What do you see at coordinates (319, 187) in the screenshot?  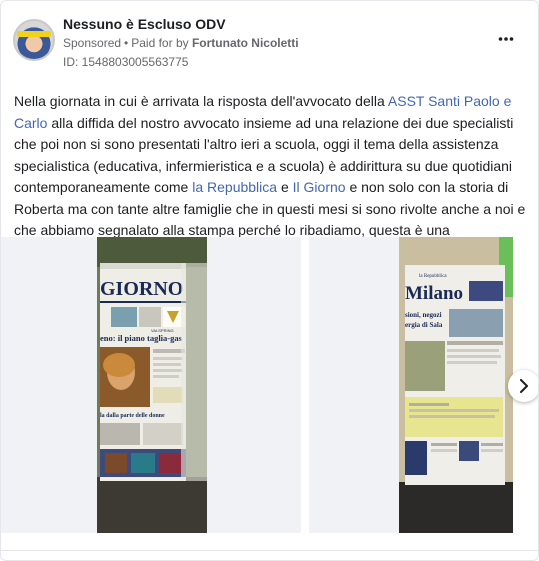 I see `link-il-giorno: Il Giorno` at bounding box center [319, 187].